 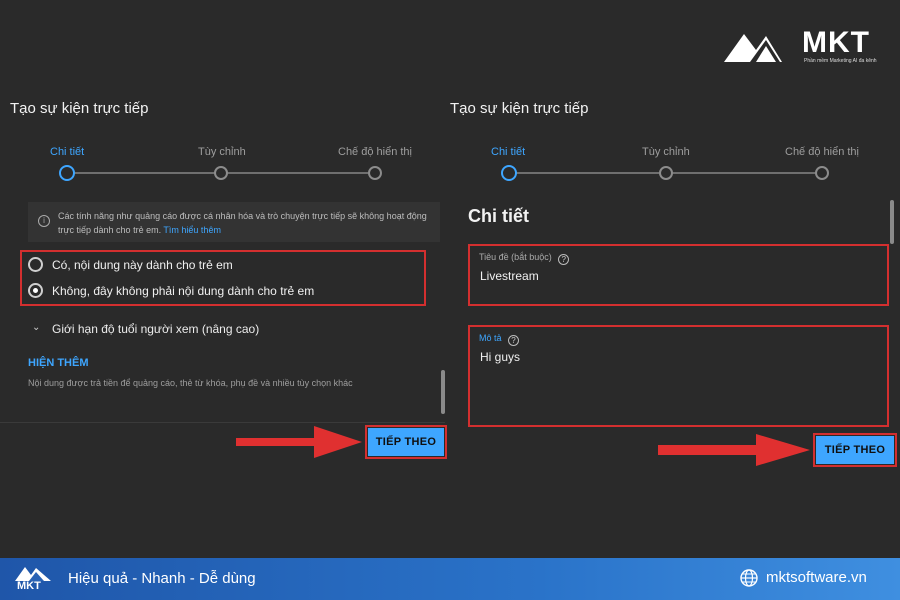 What do you see at coordinates (34, 579) in the screenshot?
I see `footer-logo: MKT` at bounding box center [34, 579].